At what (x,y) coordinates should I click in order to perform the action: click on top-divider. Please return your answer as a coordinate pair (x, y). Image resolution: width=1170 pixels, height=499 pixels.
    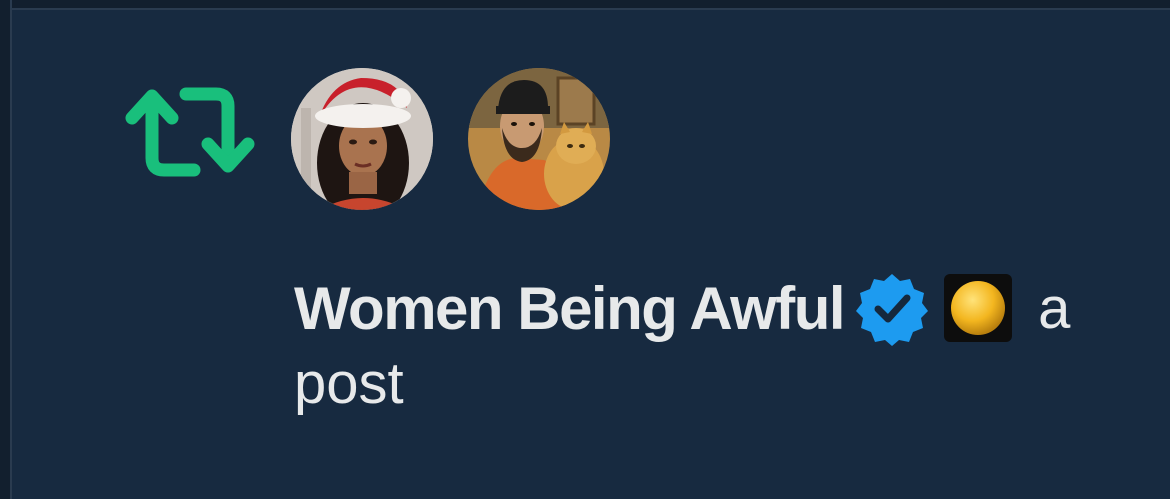
    Looking at the image, I should click on (585, 5).